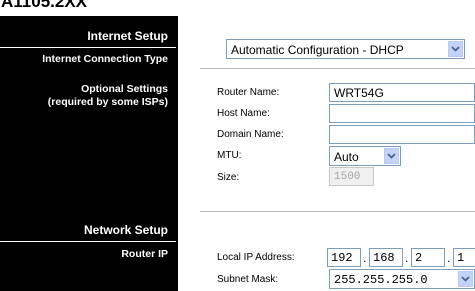 This screenshot has height=291, width=475. Describe the element at coordinates (402, 134) in the screenshot. I see `domain-name-field` at that location.